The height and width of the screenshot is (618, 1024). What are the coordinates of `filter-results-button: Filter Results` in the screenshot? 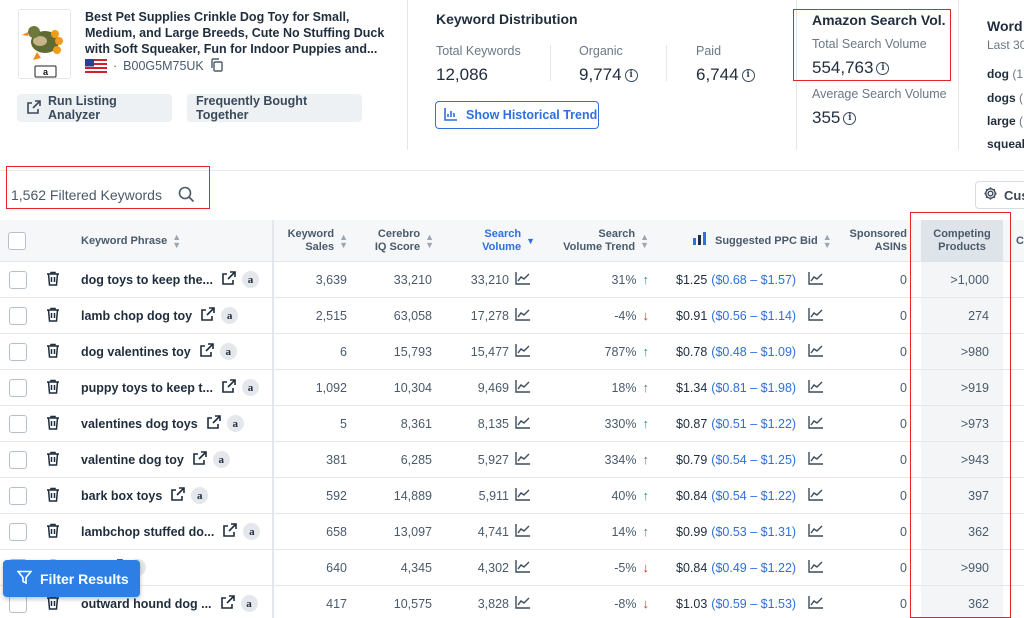 It's located at (71, 578).